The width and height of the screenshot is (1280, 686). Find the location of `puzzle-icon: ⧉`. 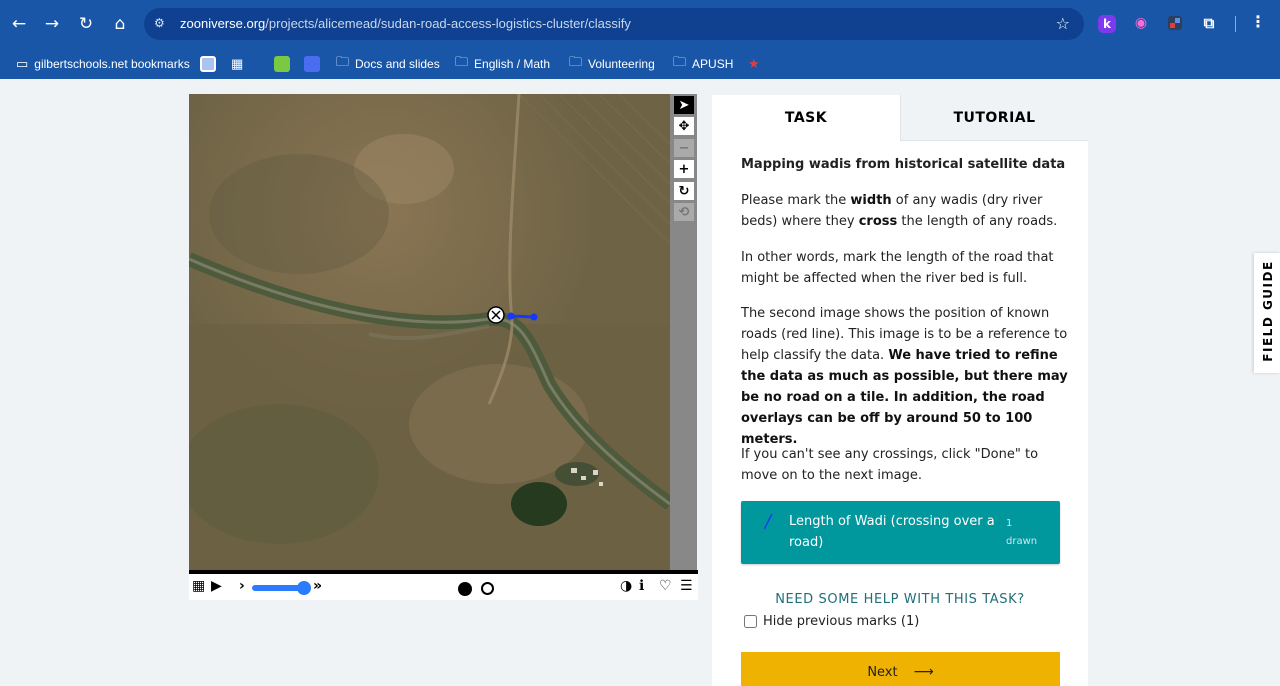

puzzle-icon: ⧉ is located at coordinates (1209, 23).